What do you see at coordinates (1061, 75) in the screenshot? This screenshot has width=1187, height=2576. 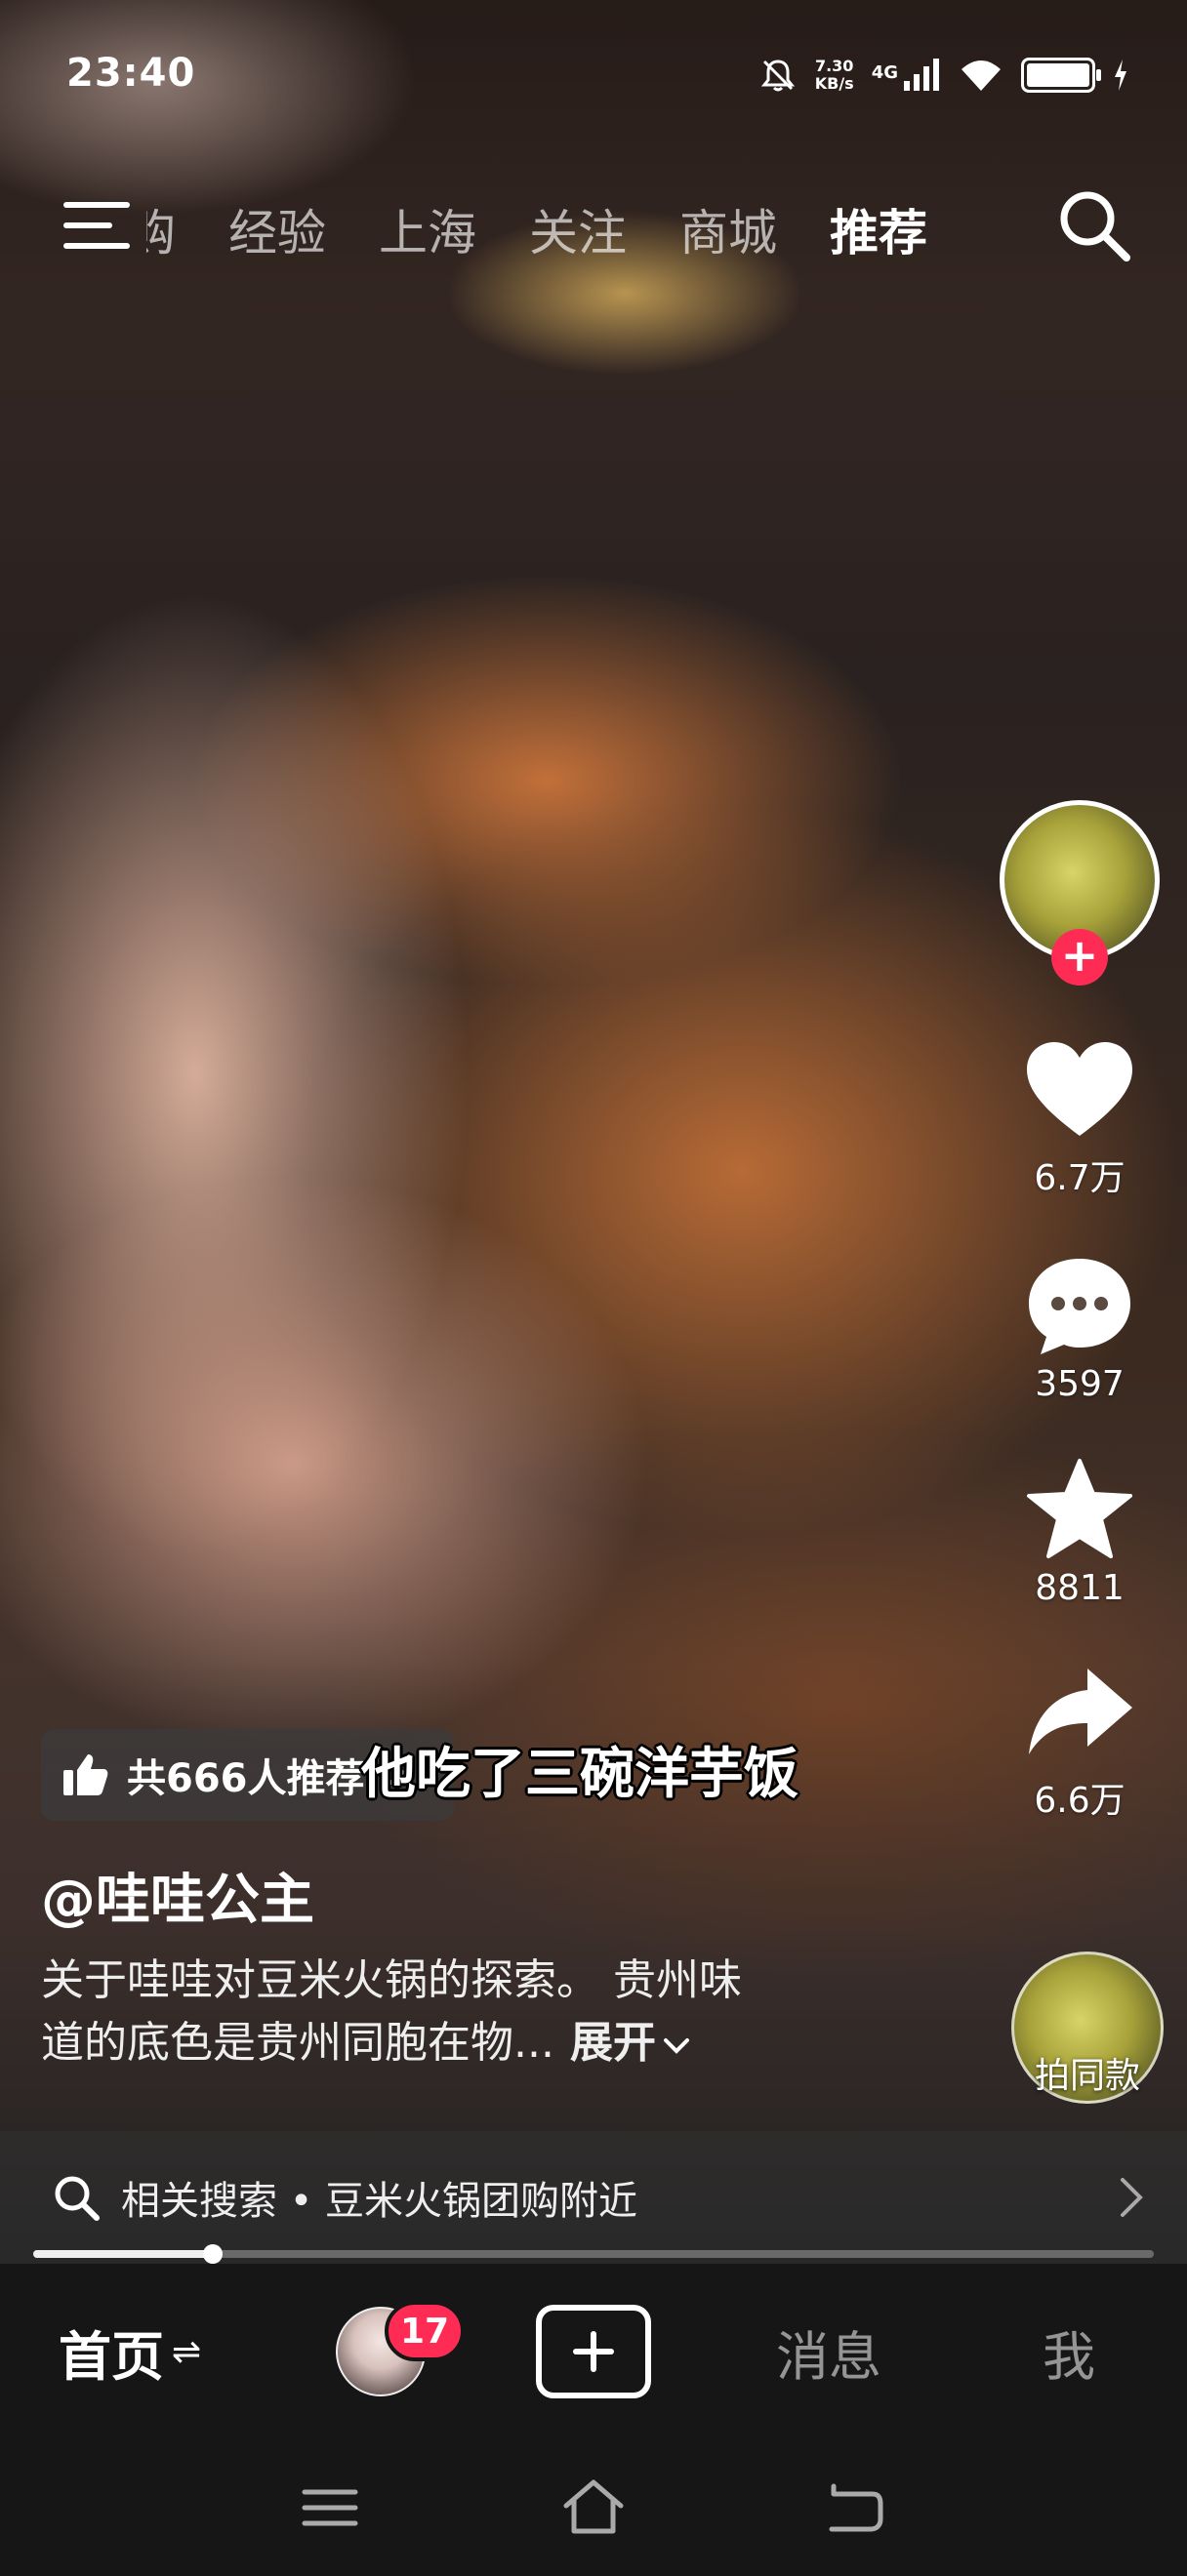 I see `battery-icon` at bounding box center [1061, 75].